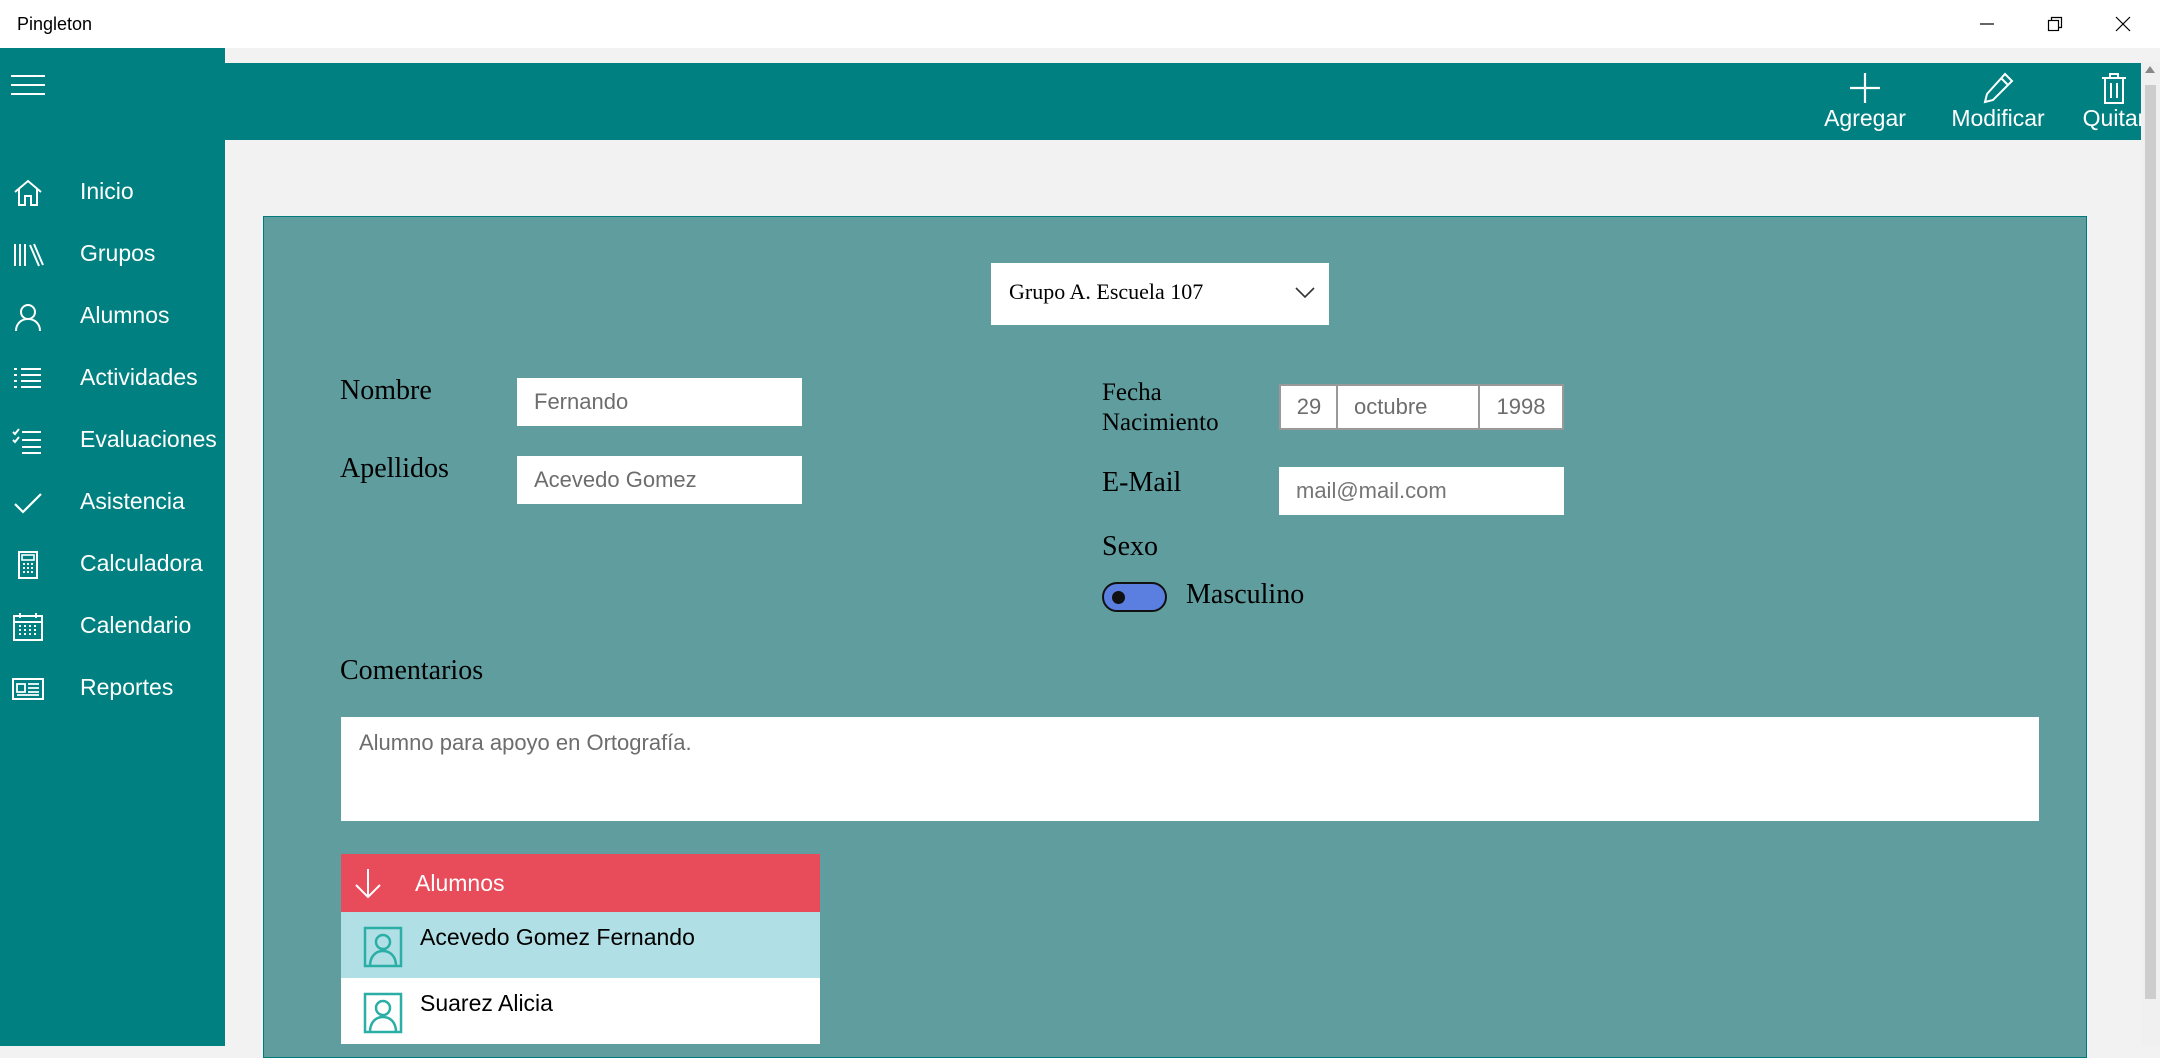  I want to click on hamburger-icon, so click(28, 86).